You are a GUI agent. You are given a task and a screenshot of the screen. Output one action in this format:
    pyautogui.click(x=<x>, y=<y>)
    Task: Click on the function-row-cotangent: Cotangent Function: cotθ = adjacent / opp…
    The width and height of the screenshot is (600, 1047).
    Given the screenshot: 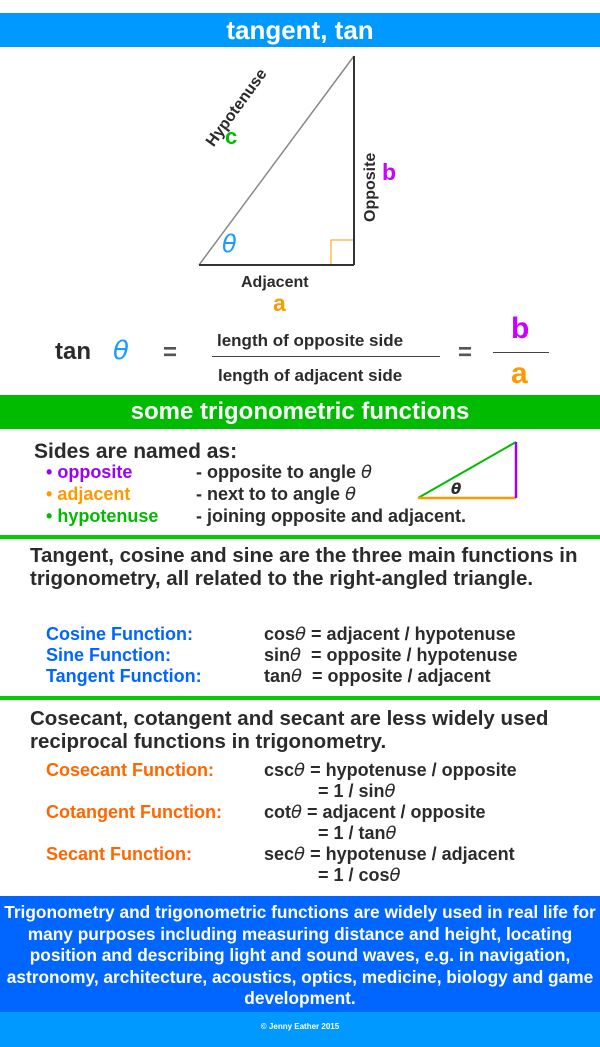 What is the action you would take?
    pyautogui.click(x=281, y=812)
    